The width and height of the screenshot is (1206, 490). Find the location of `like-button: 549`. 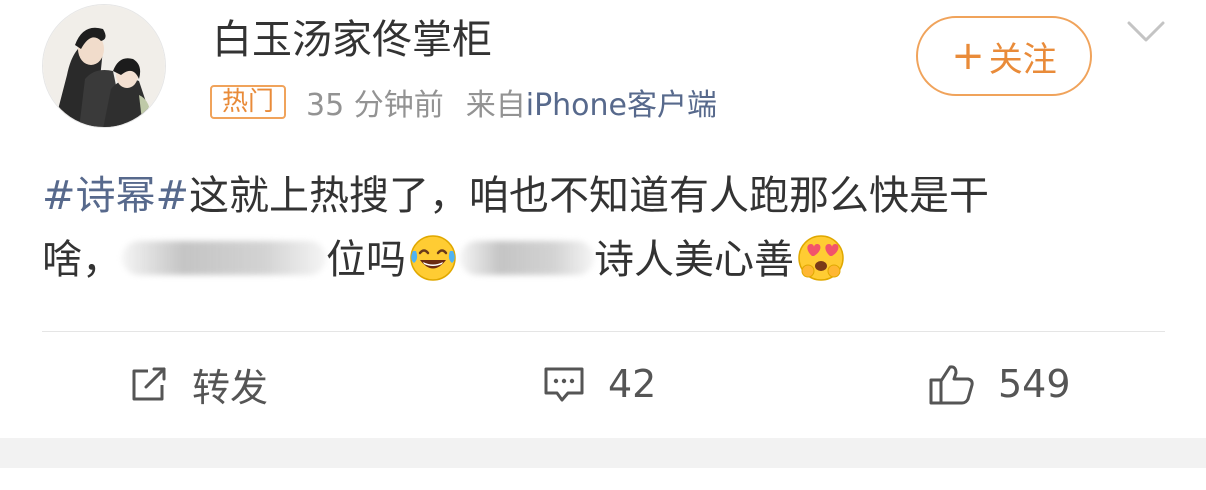

like-button: 549 is located at coordinates (999, 384).